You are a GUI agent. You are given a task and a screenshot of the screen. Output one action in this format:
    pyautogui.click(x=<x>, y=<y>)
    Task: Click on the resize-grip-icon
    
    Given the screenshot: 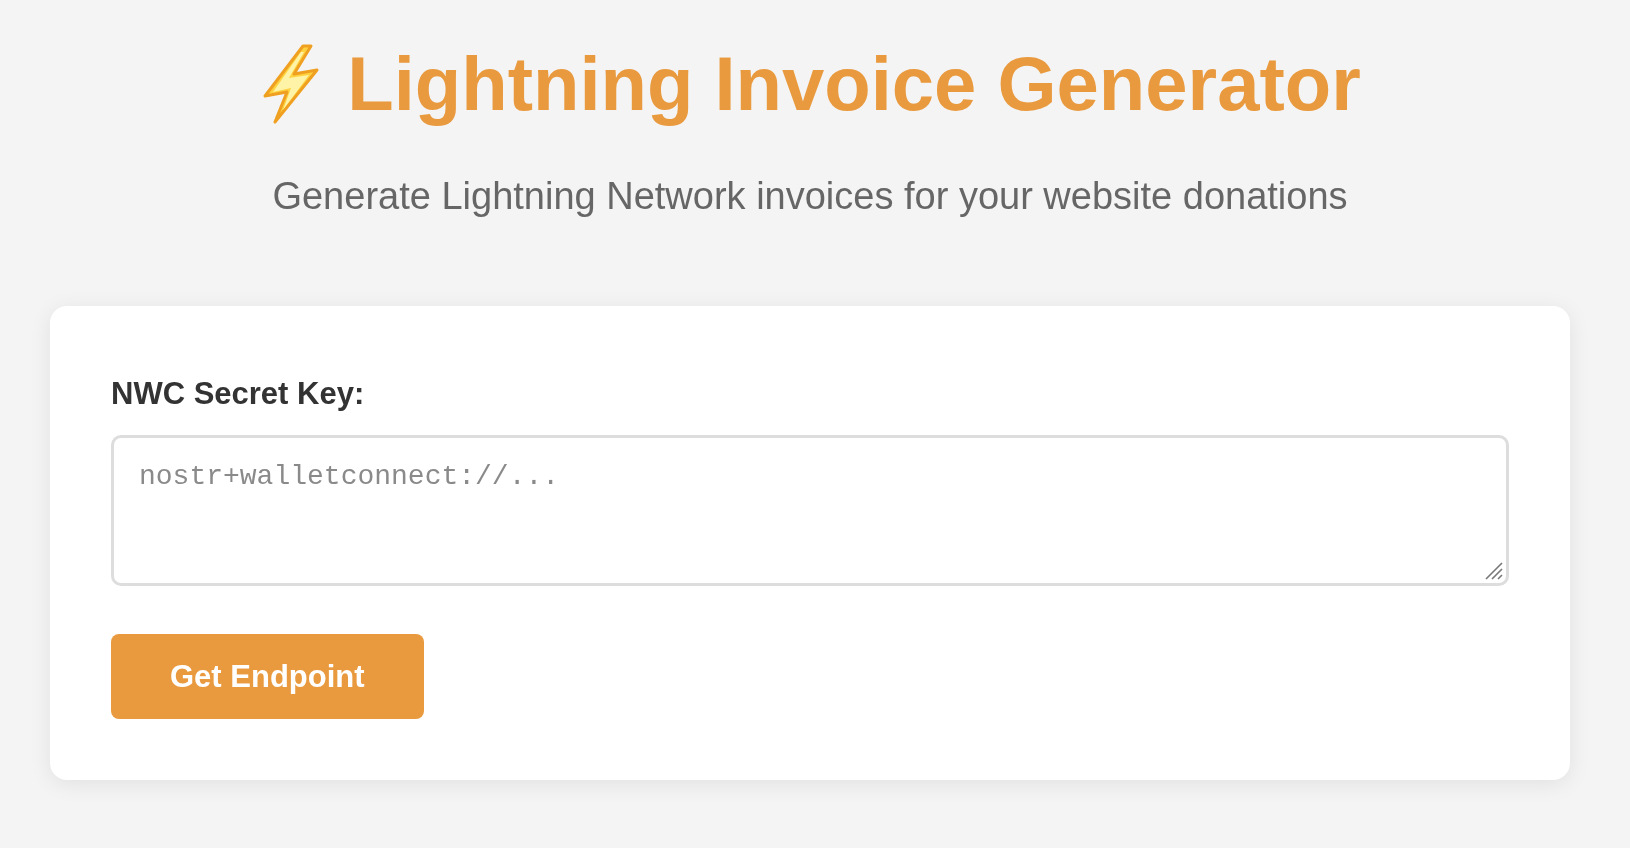 What is the action you would take?
    pyautogui.click(x=1494, y=570)
    